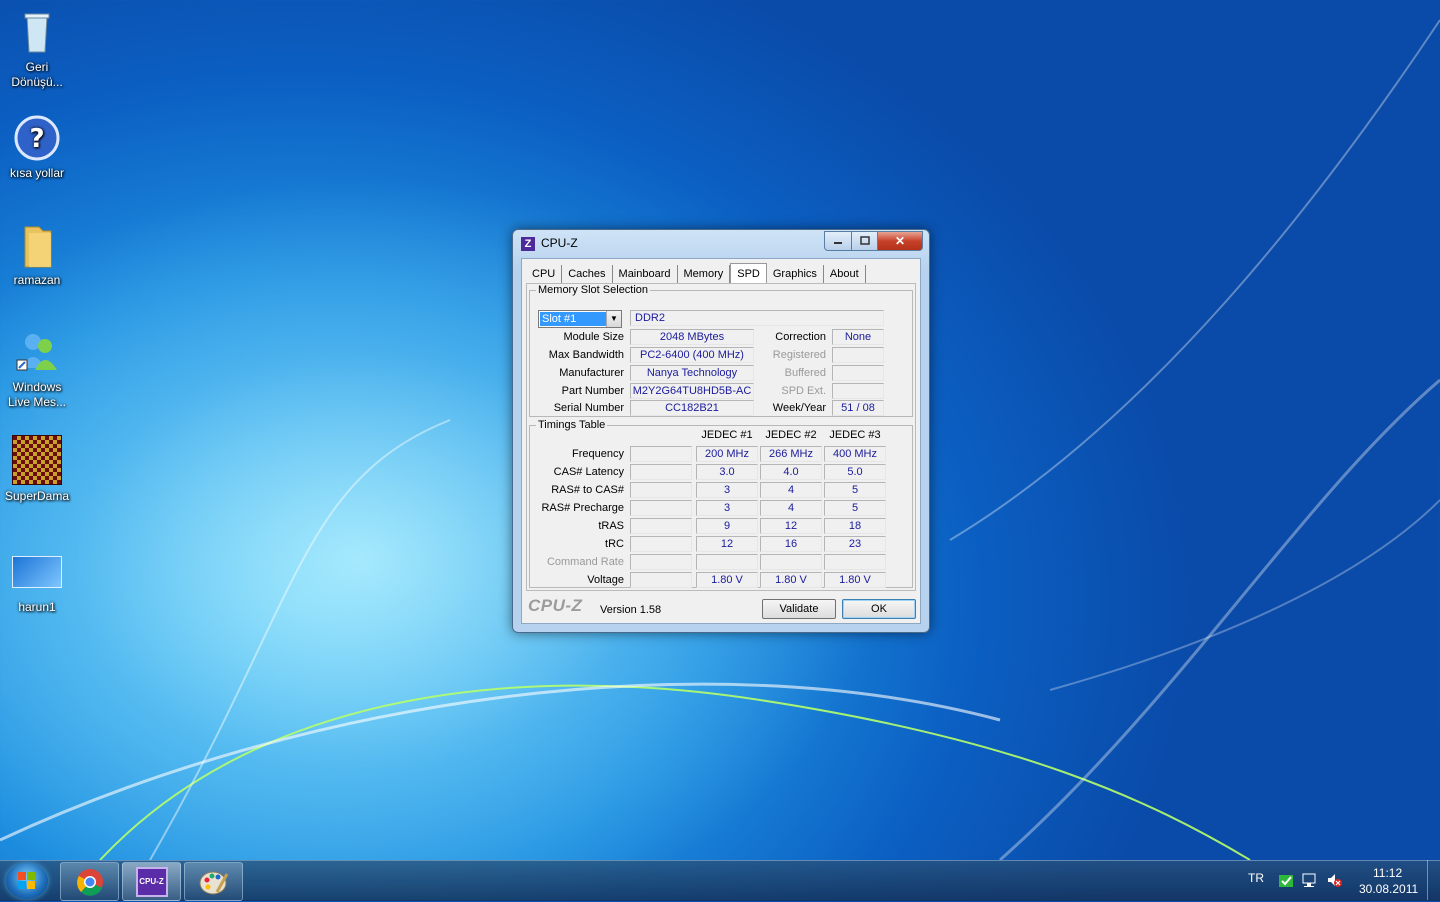 The height and width of the screenshot is (902, 1440). What do you see at coordinates (855, 580) in the screenshot?
I see `timing-value-cell: 1.80 V` at bounding box center [855, 580].